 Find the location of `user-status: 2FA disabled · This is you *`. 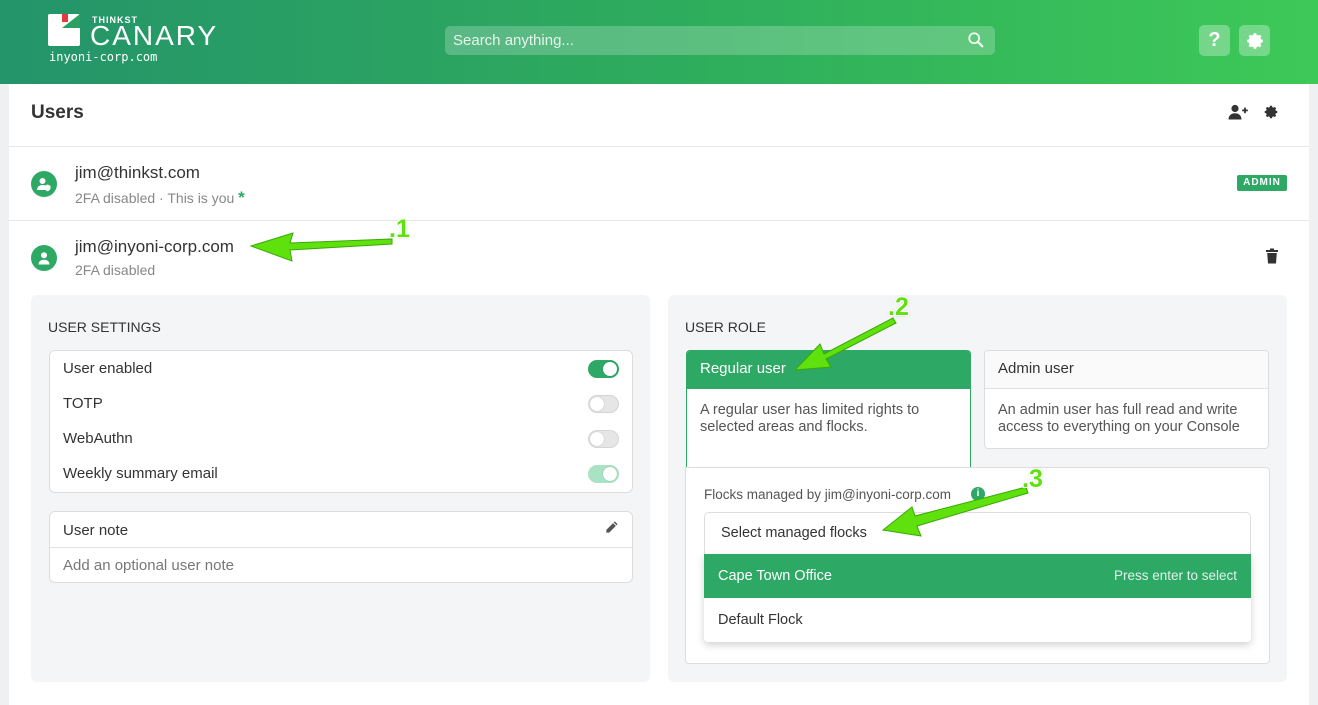

user-status: 2FA disabled · This is you * is located at coordinates (160, 198).